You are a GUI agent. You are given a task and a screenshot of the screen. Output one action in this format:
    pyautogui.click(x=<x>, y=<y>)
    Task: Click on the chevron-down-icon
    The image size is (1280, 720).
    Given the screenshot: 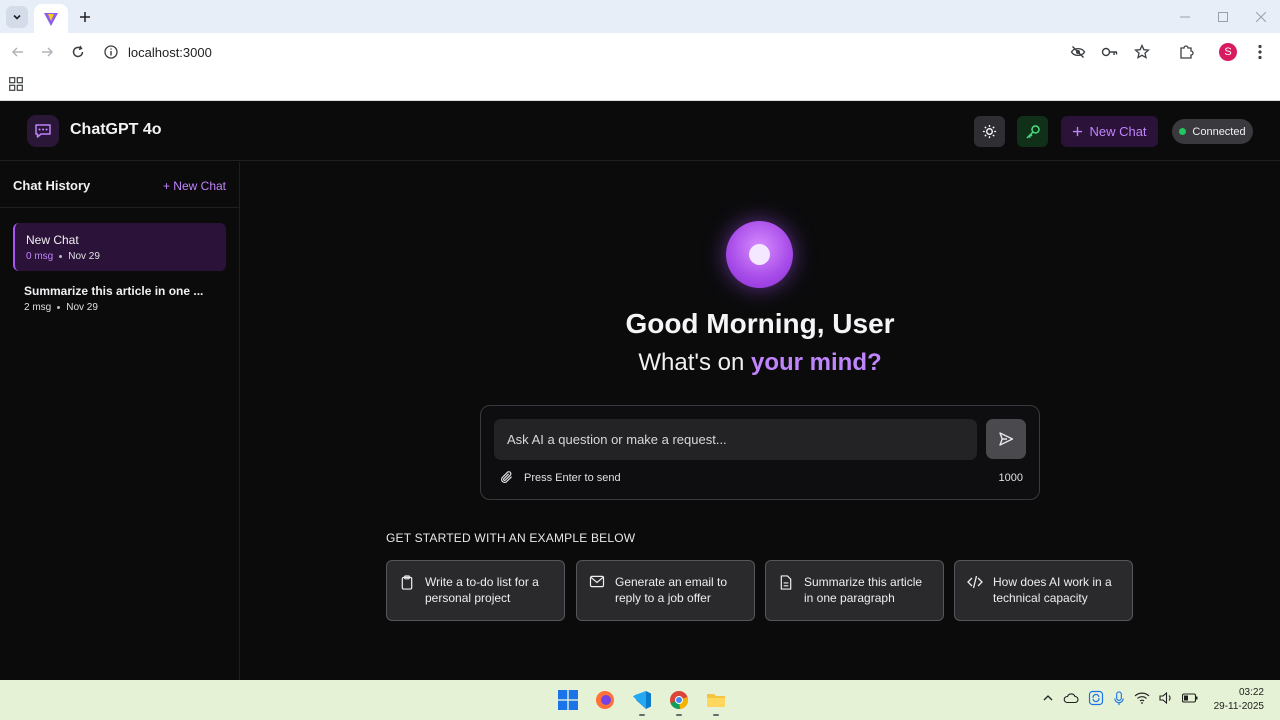 What is the action you would take?
    pyautogui.click(x=17, y=17)
    